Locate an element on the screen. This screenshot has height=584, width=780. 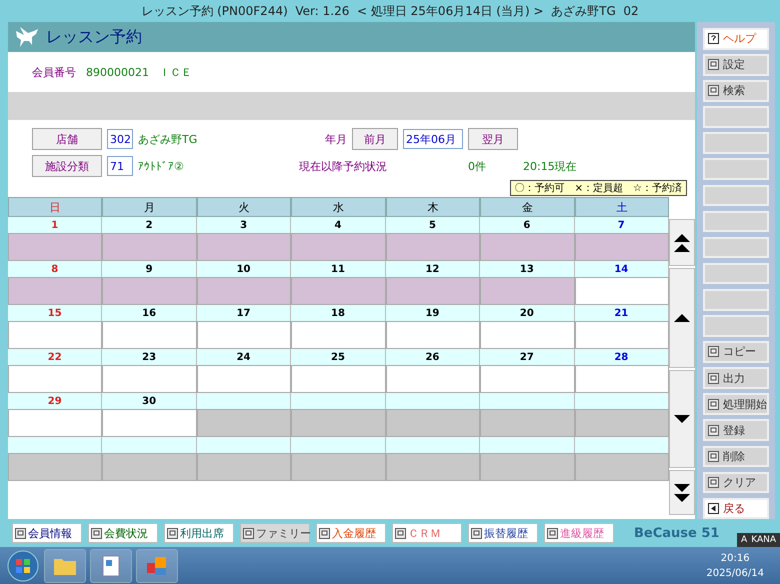
scroll-up-button is located at coordinates (682, 318).